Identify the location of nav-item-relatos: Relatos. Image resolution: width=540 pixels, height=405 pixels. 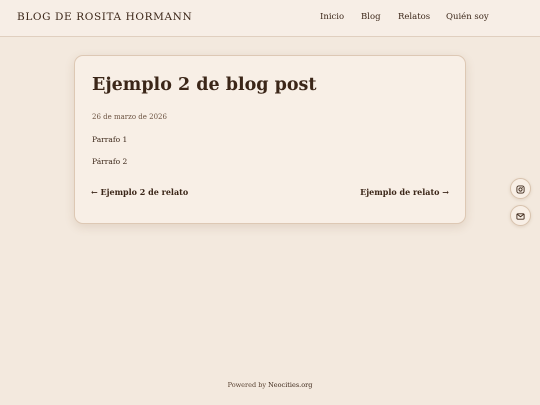
(414, 17).